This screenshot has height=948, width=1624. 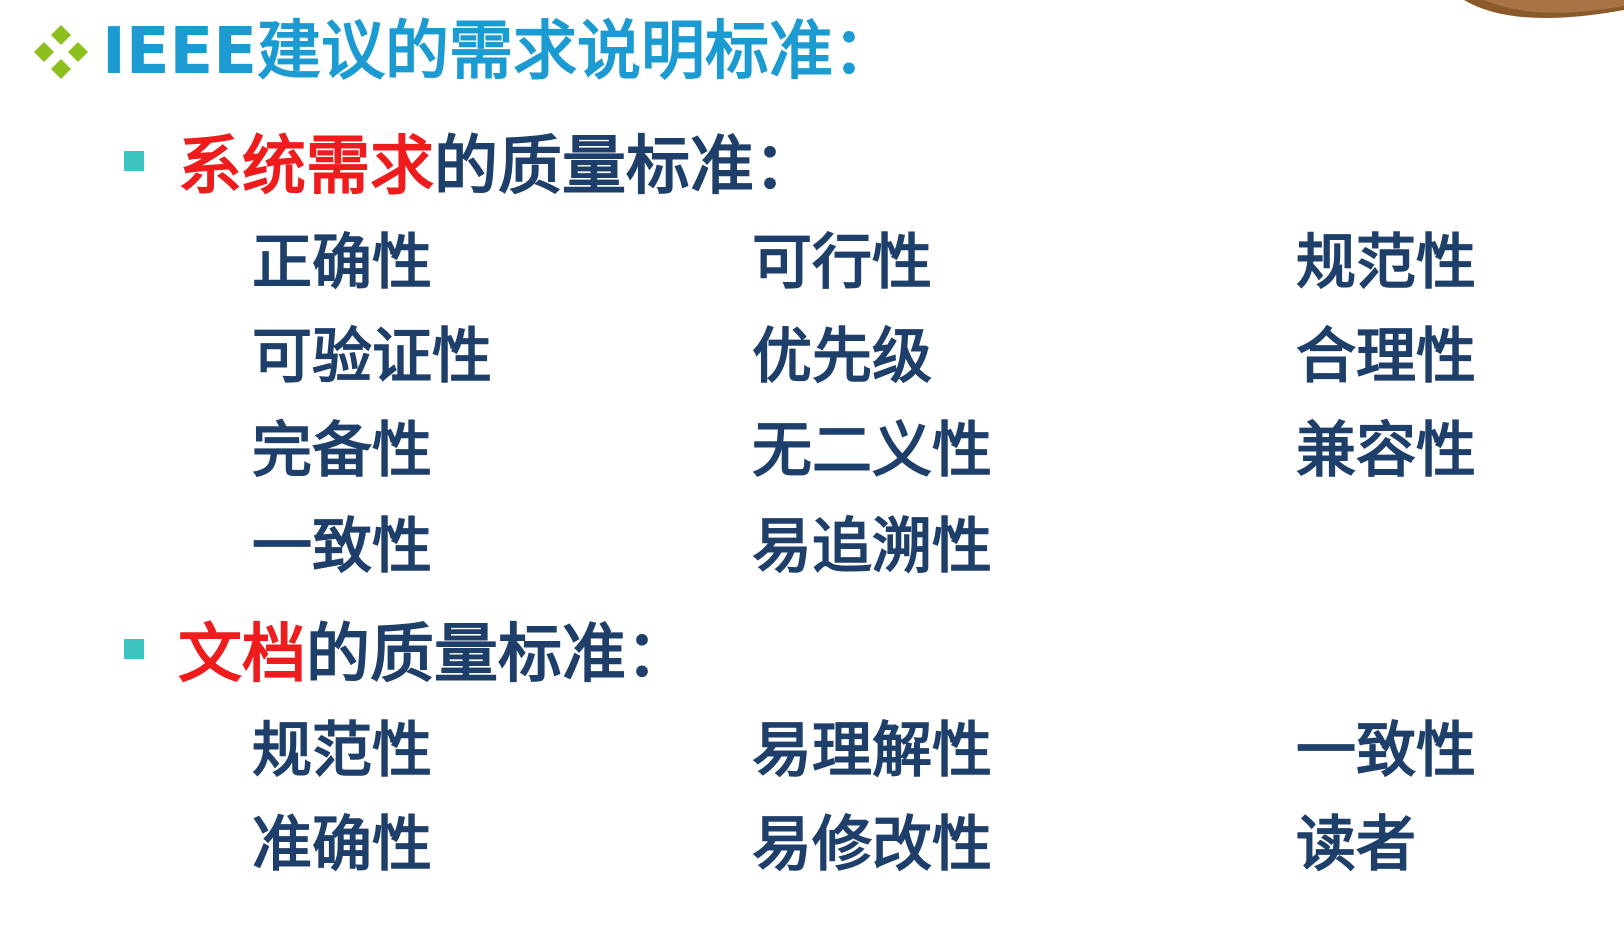 I want to click on list-item: 易修改性, so click(x=872, y=845).